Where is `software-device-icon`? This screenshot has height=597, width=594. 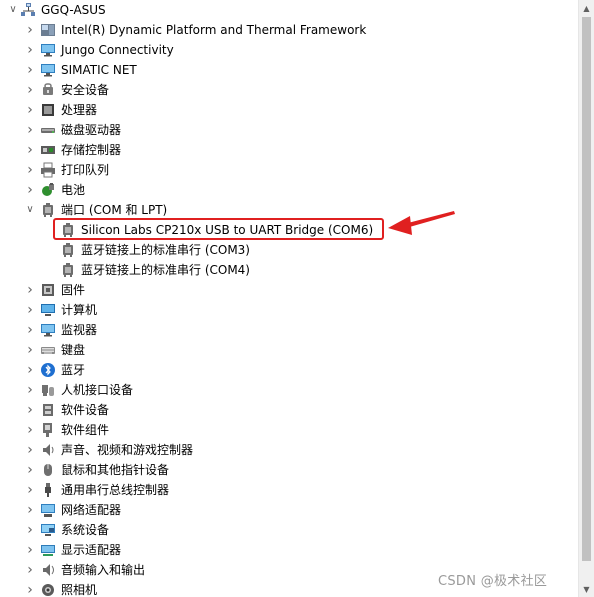 software-device-icon is located at coordinates (48, 410).